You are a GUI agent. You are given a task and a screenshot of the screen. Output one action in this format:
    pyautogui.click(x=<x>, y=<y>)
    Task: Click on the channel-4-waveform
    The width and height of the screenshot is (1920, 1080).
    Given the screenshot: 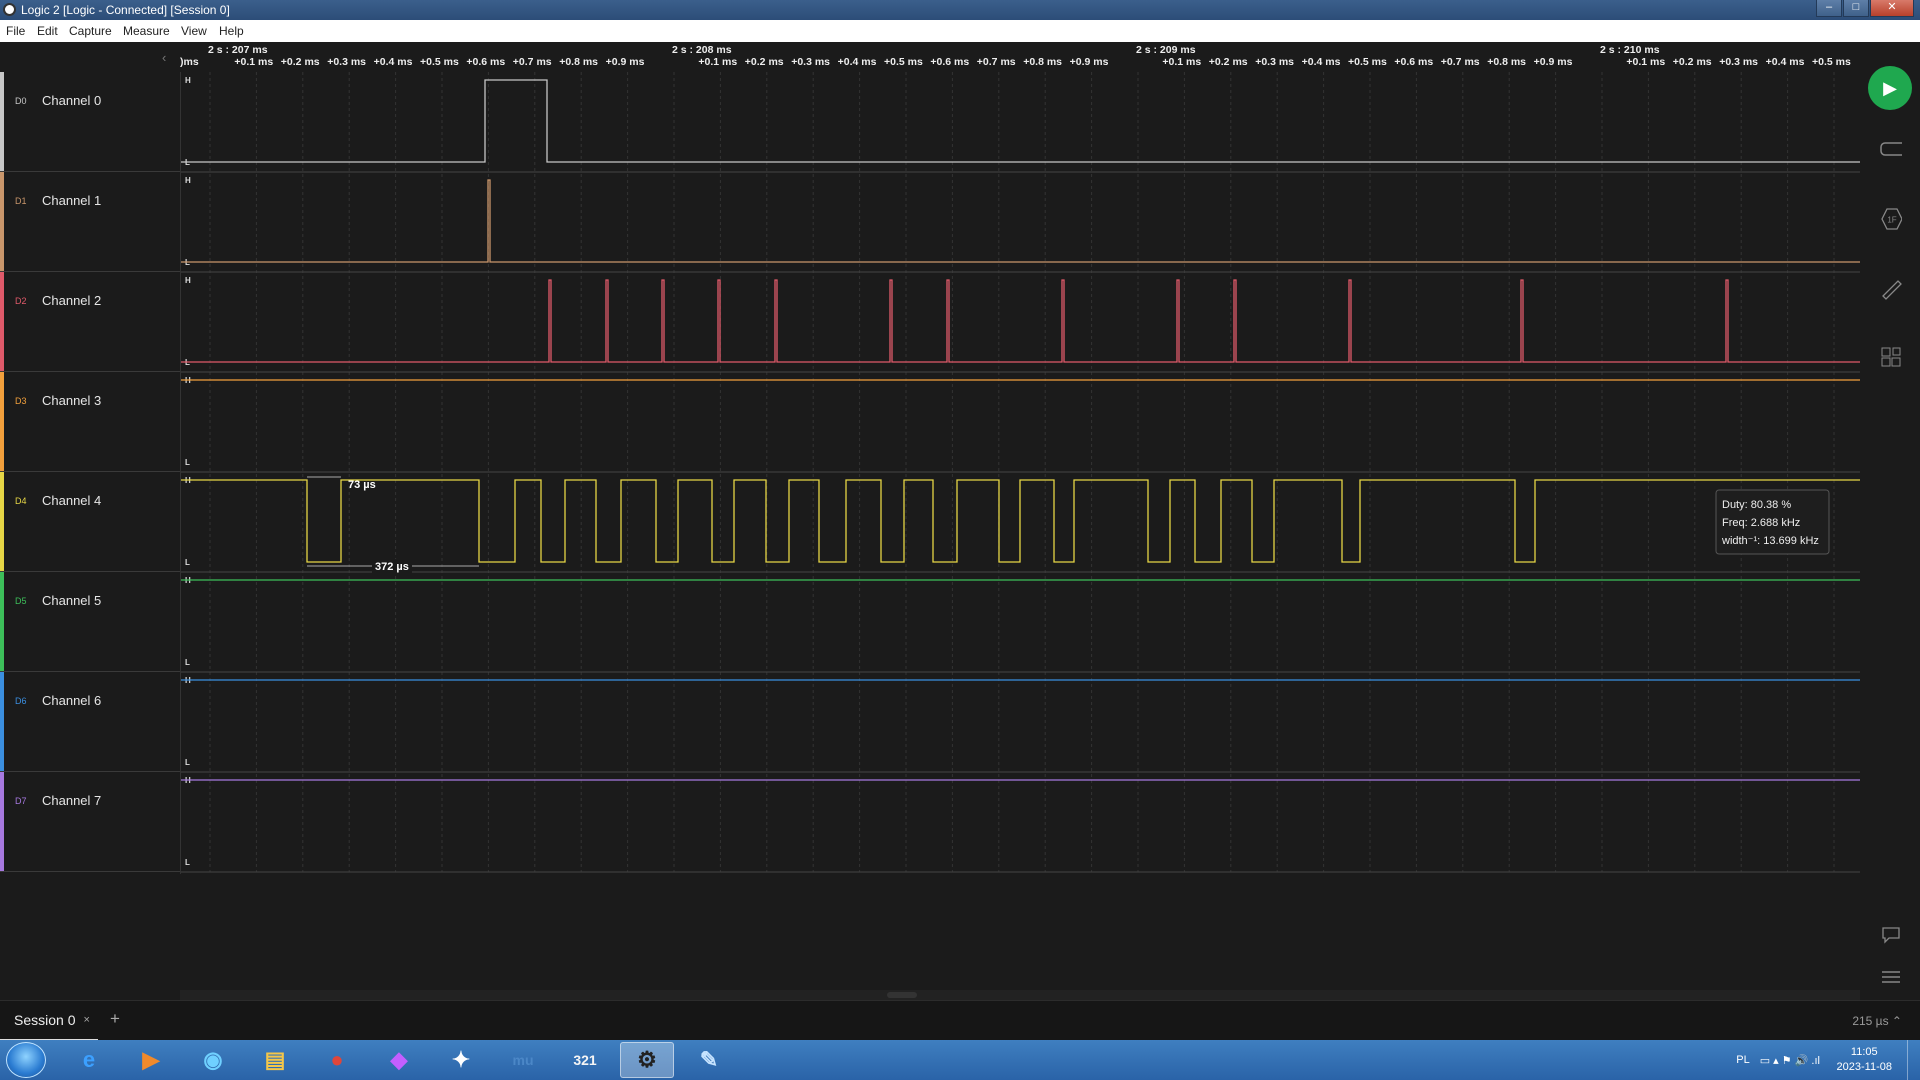 What is the action you would take?
    pyautogui.click(x=1021, y=521)
    